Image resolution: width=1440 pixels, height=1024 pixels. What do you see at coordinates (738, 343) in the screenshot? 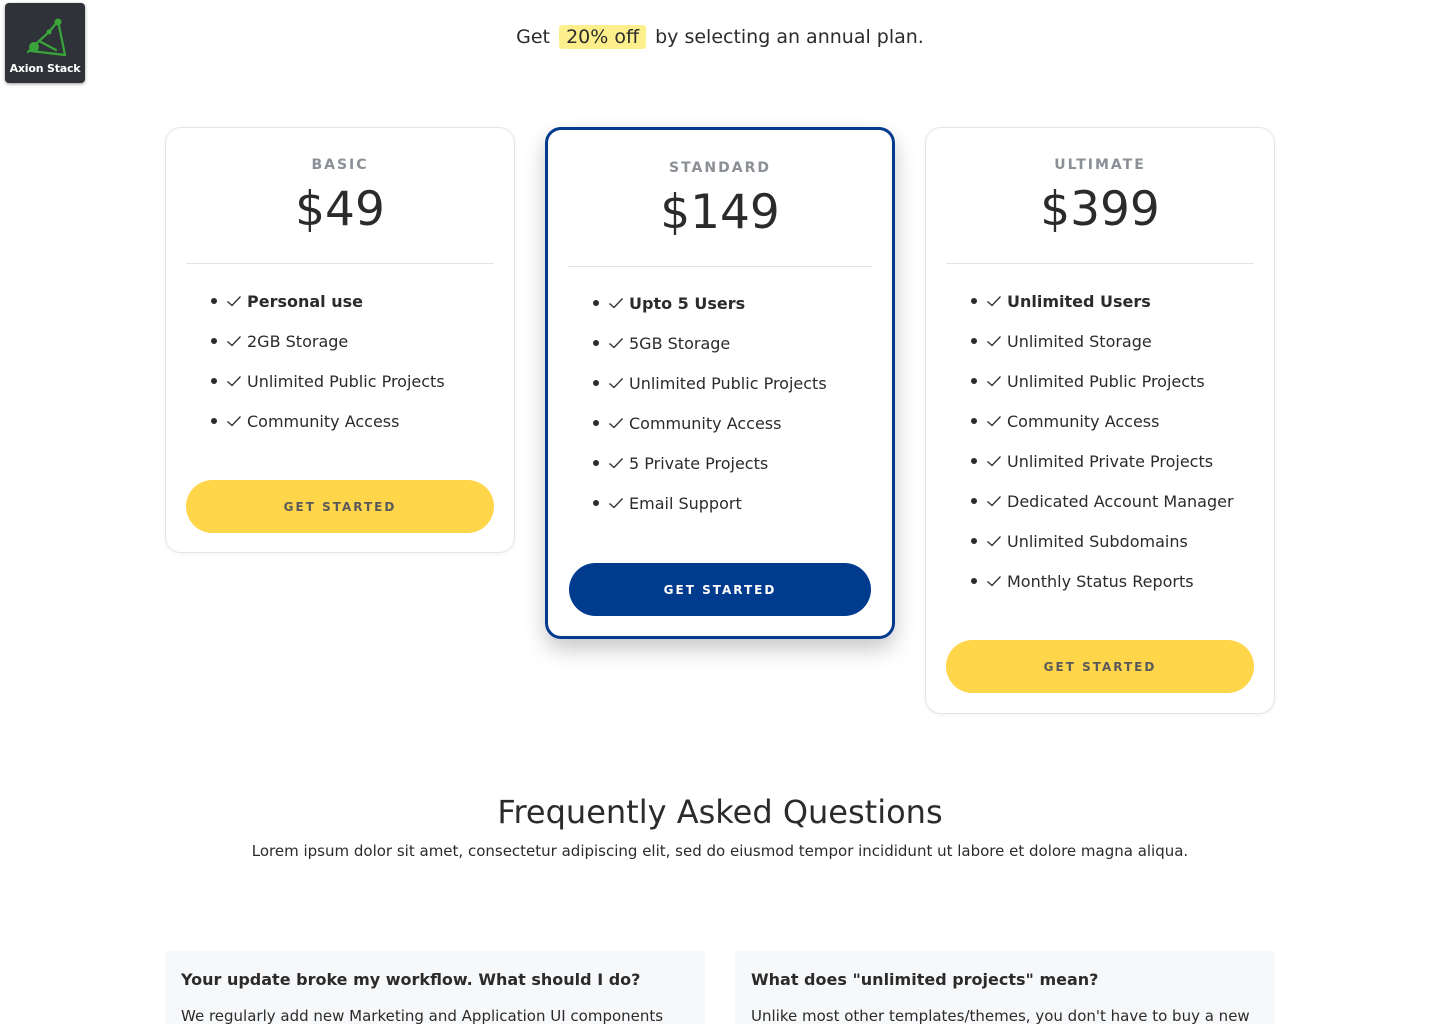
I see `feature-item: 5GB Storage` at bounding box center [738, 343].